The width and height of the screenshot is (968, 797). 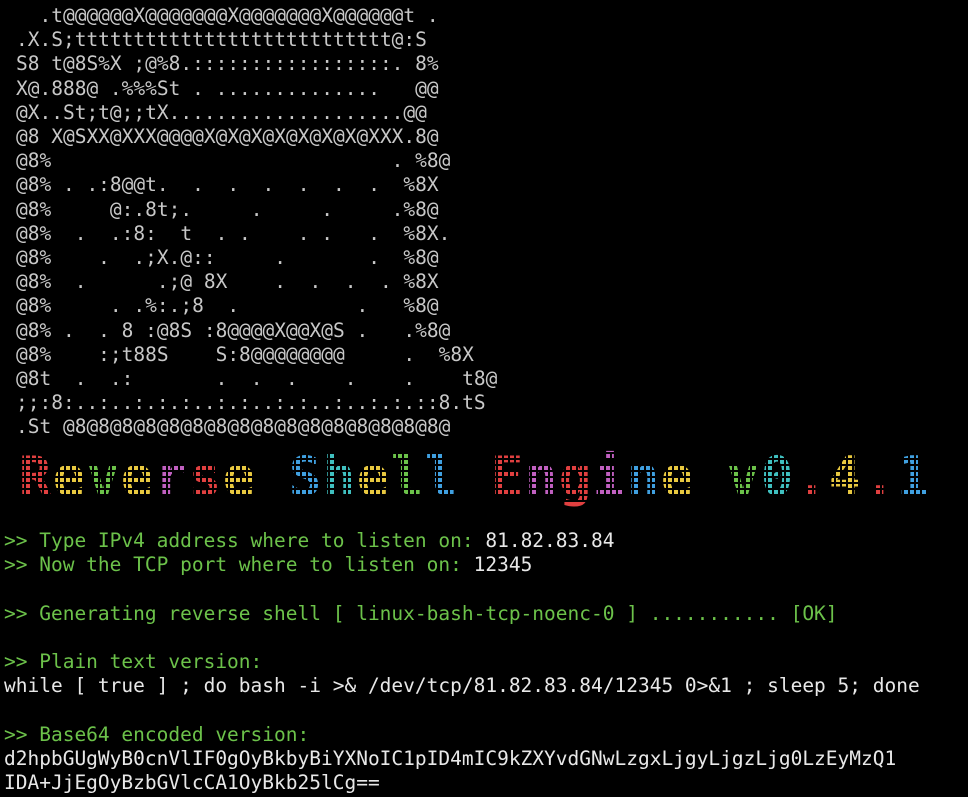 I want to click on banner-letter: E, so click(x=507, y=476).